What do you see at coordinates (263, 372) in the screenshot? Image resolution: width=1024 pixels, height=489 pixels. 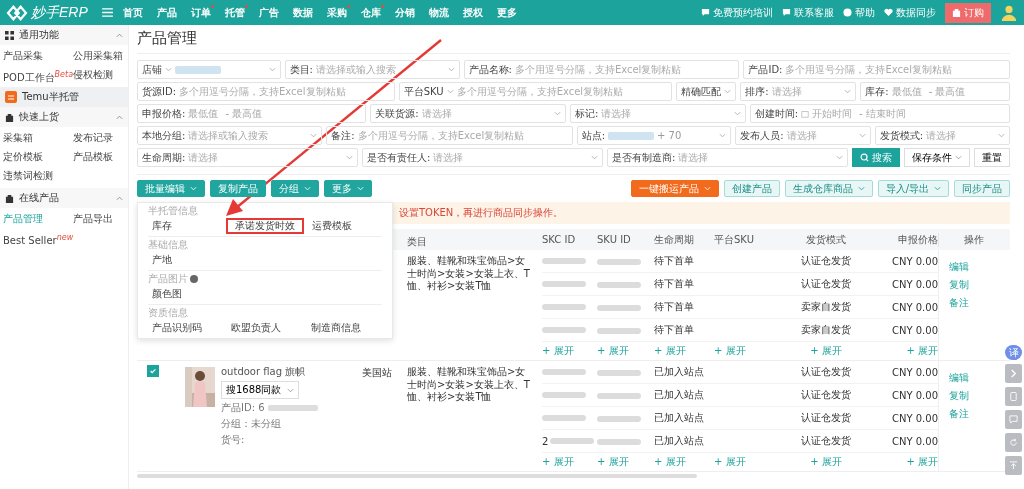 I see `product-title: outdoor flag 旗帜` at bounding box center [263, 372].